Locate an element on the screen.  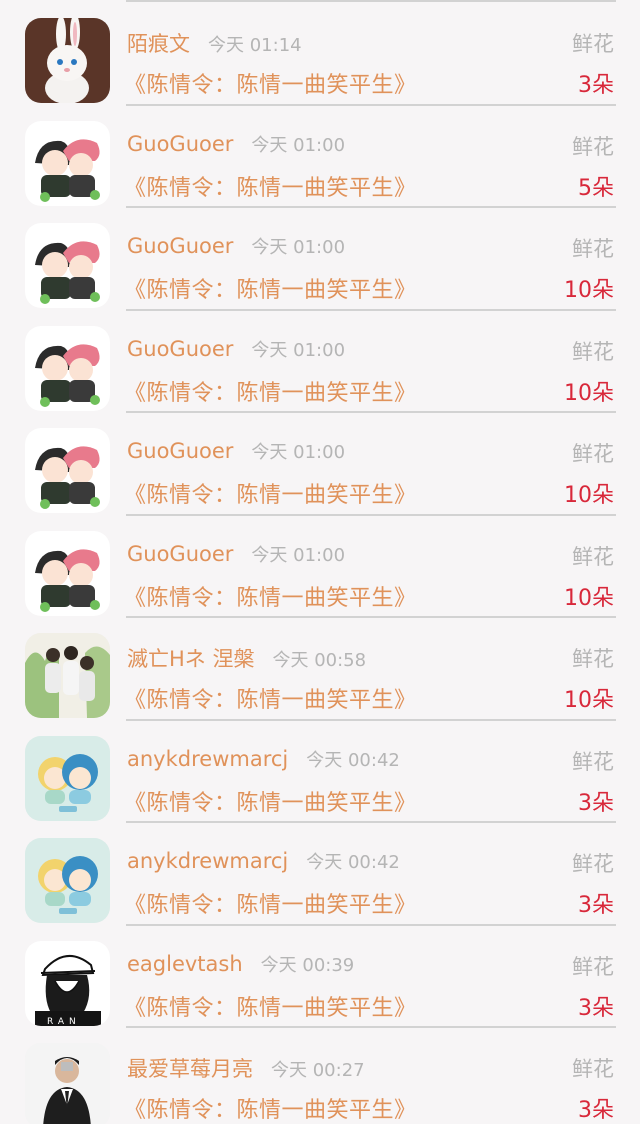
sender-name-line: eaglevtash 今天 00:39 is located at coordinates (240, 964).